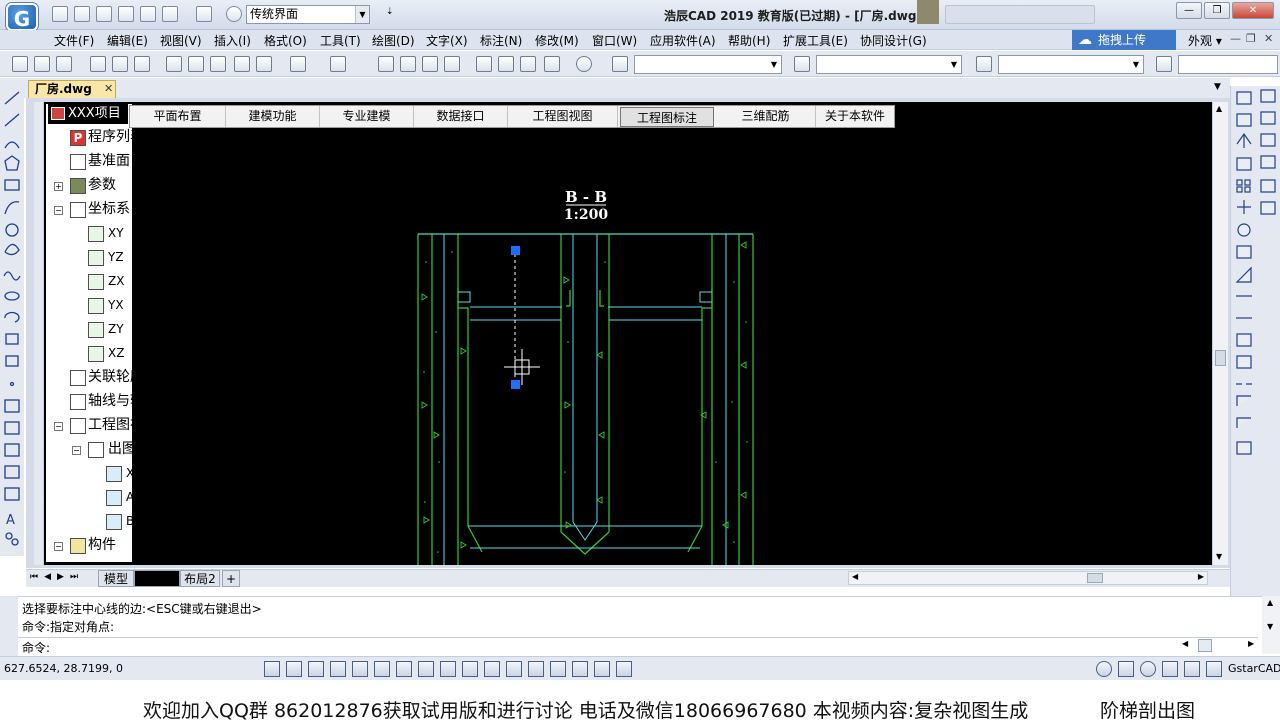 The width and height of the screenshot is (1280, 720). I want to click on close-icon: ✕, so click(108, 88).